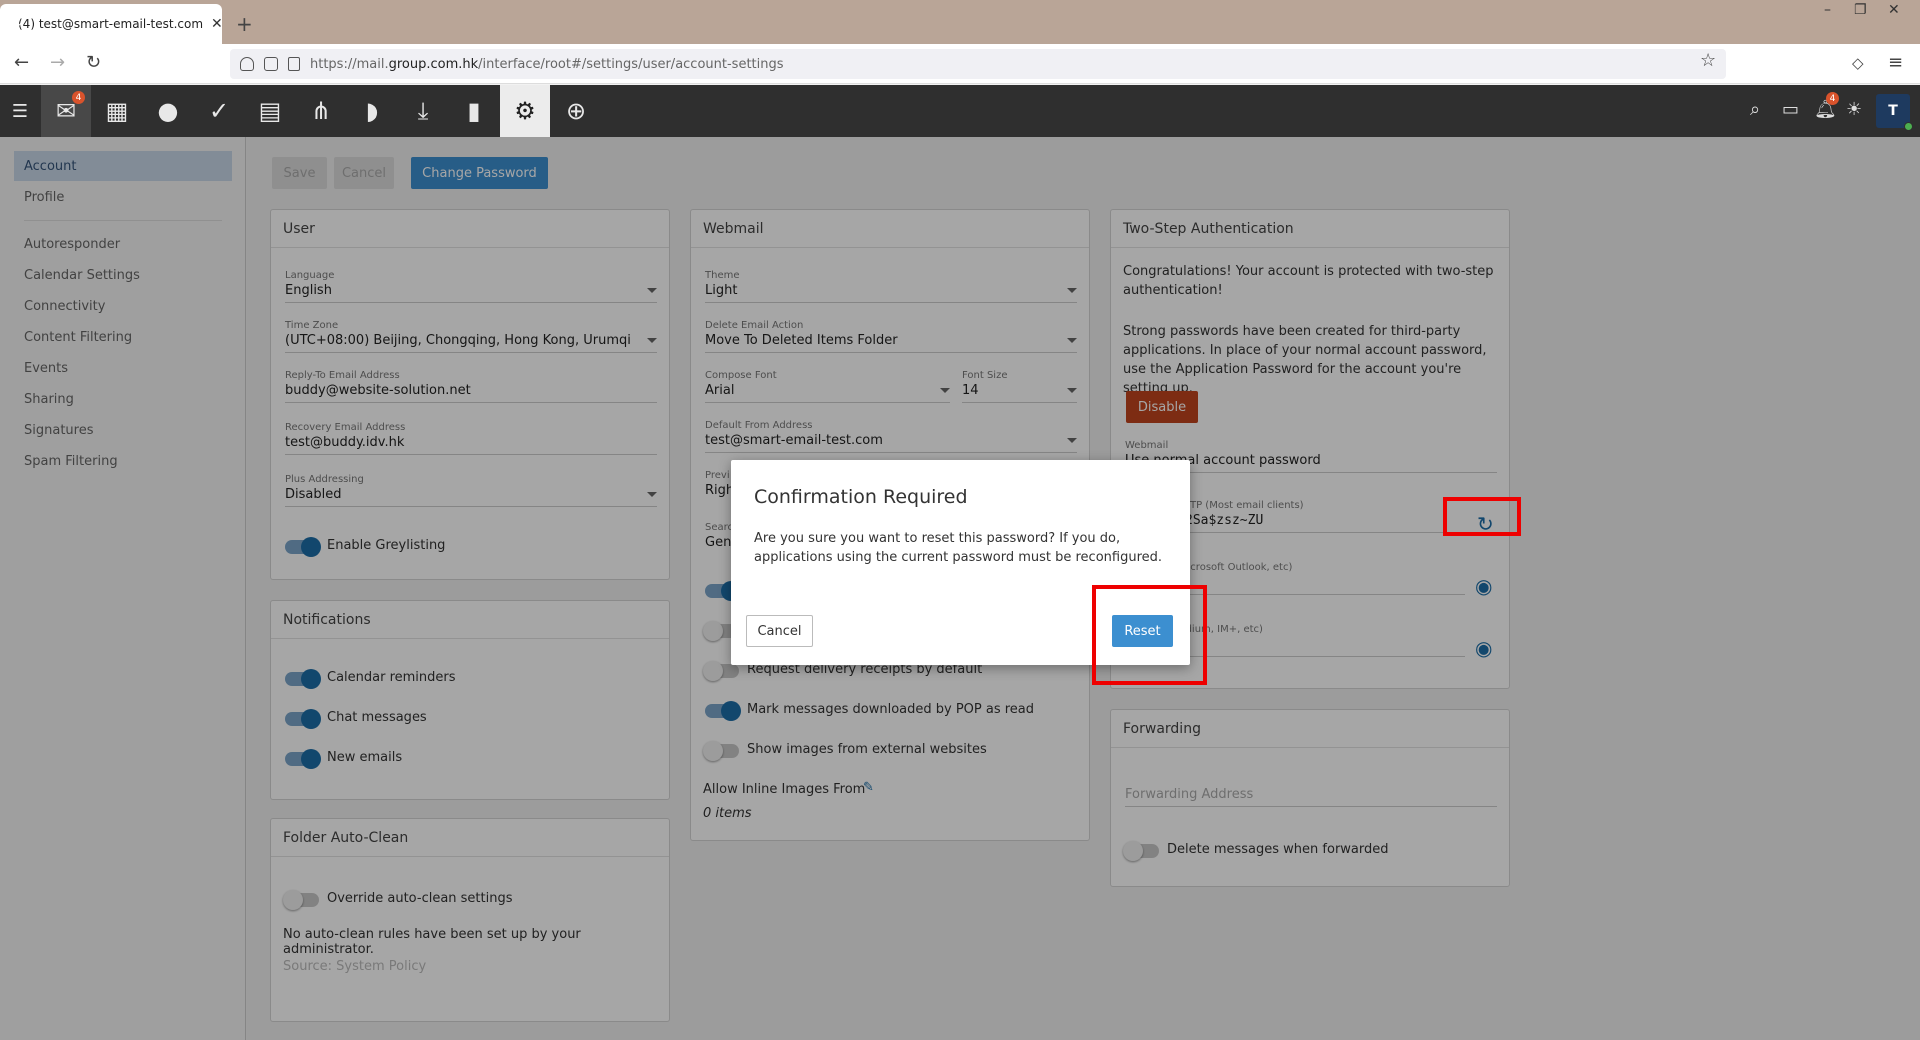 This screenshot has width=1920, height=1040. Describe the element at coordinates (321, 111) in the screenshot. I see `org-chart-icon: ⋔` at that location.